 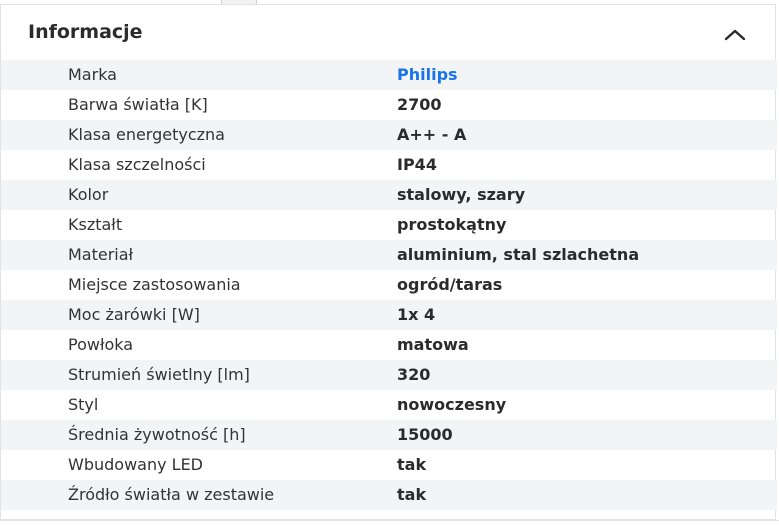 I want to click on spec-value: 2700, so click(x=419, y=104).